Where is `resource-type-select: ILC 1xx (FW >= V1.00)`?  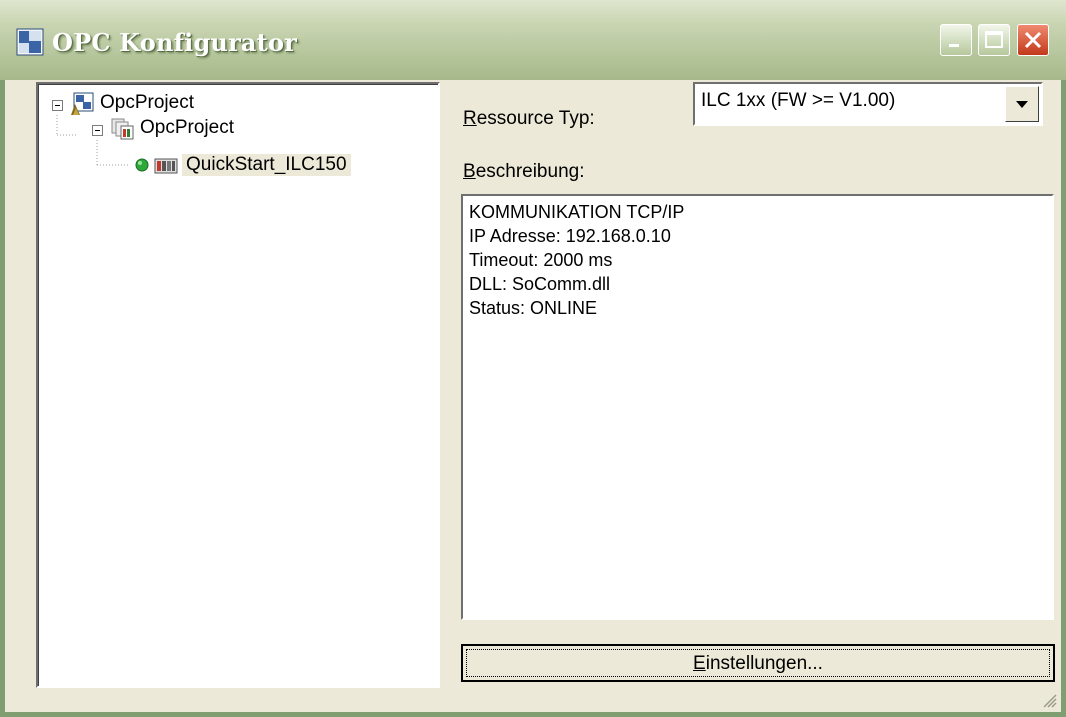
resource-type-select: ILC 1xx (FW >= V1.00) is located at coordinates (868, 104).